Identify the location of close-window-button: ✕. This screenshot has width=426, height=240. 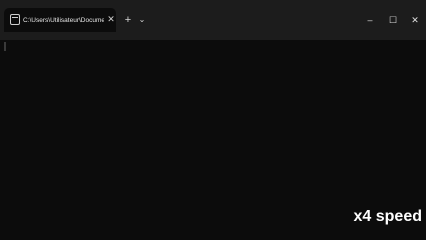
(415, 20).